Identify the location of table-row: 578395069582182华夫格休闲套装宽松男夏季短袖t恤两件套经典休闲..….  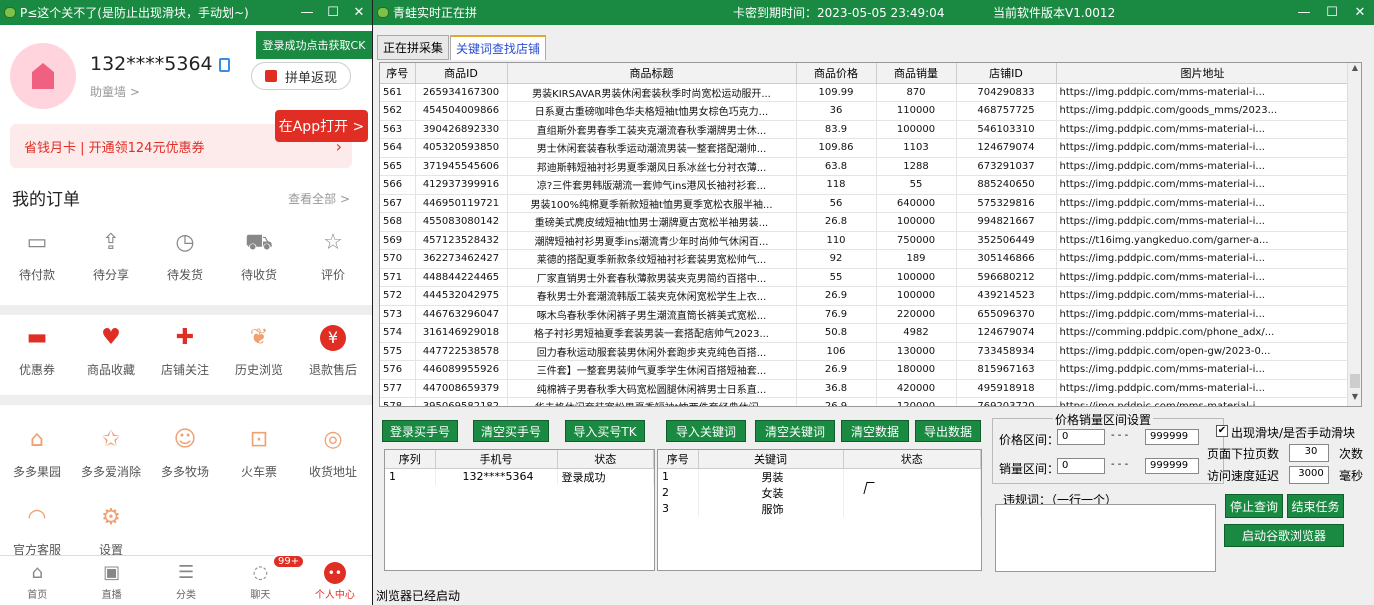
(865, 401).